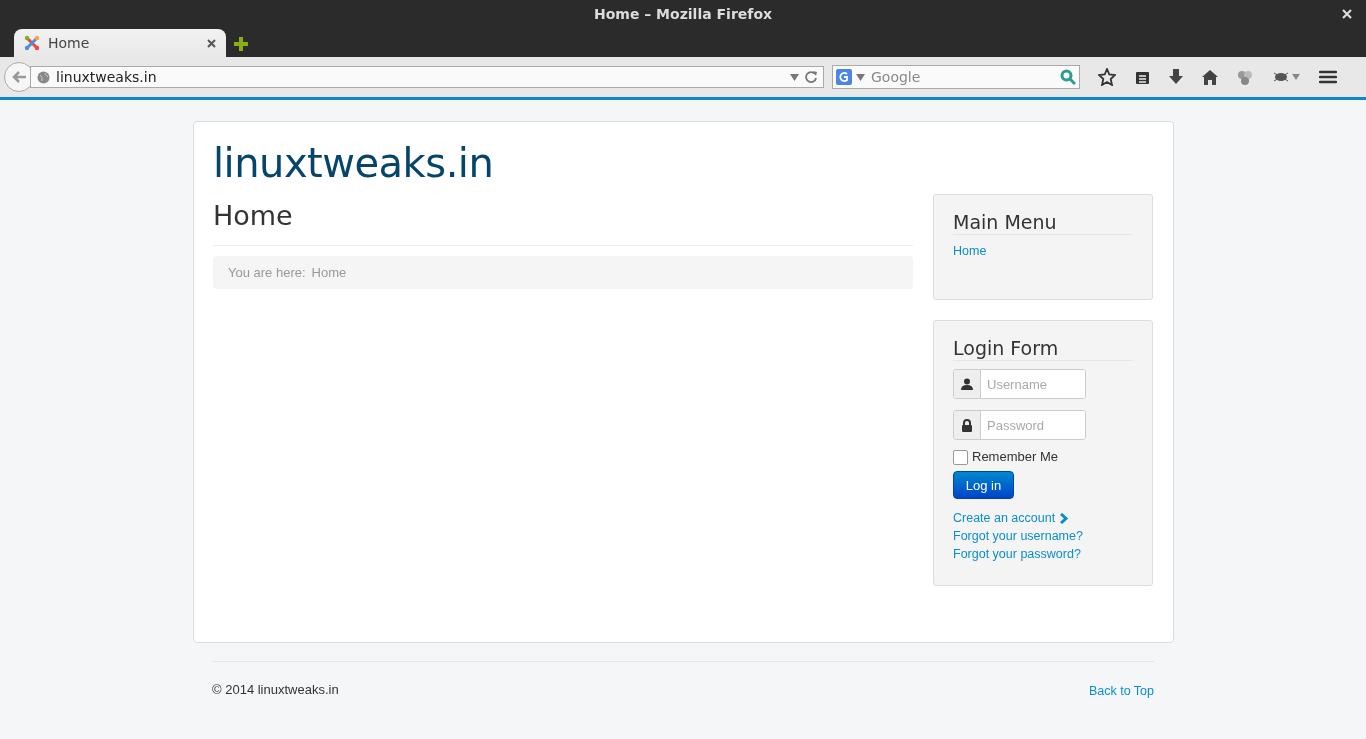 The height and width of the screenshot is (739, 1366). What do you see at coordinates (683, 163) in the screenshot?
I see `site-title: linuxtweaks.in` at bounding box center [683, 163].